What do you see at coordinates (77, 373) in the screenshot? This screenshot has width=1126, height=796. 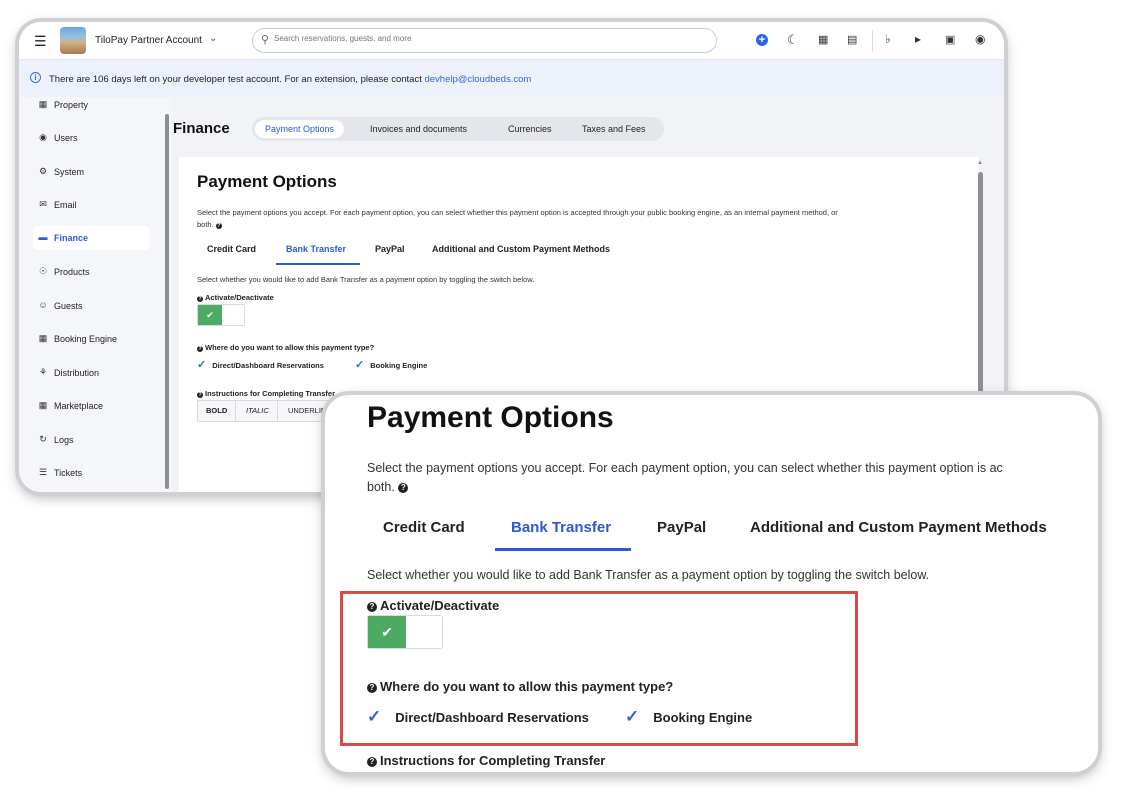 I see `sidebar-item-label: Distribution` at bounding box center [77, 373].